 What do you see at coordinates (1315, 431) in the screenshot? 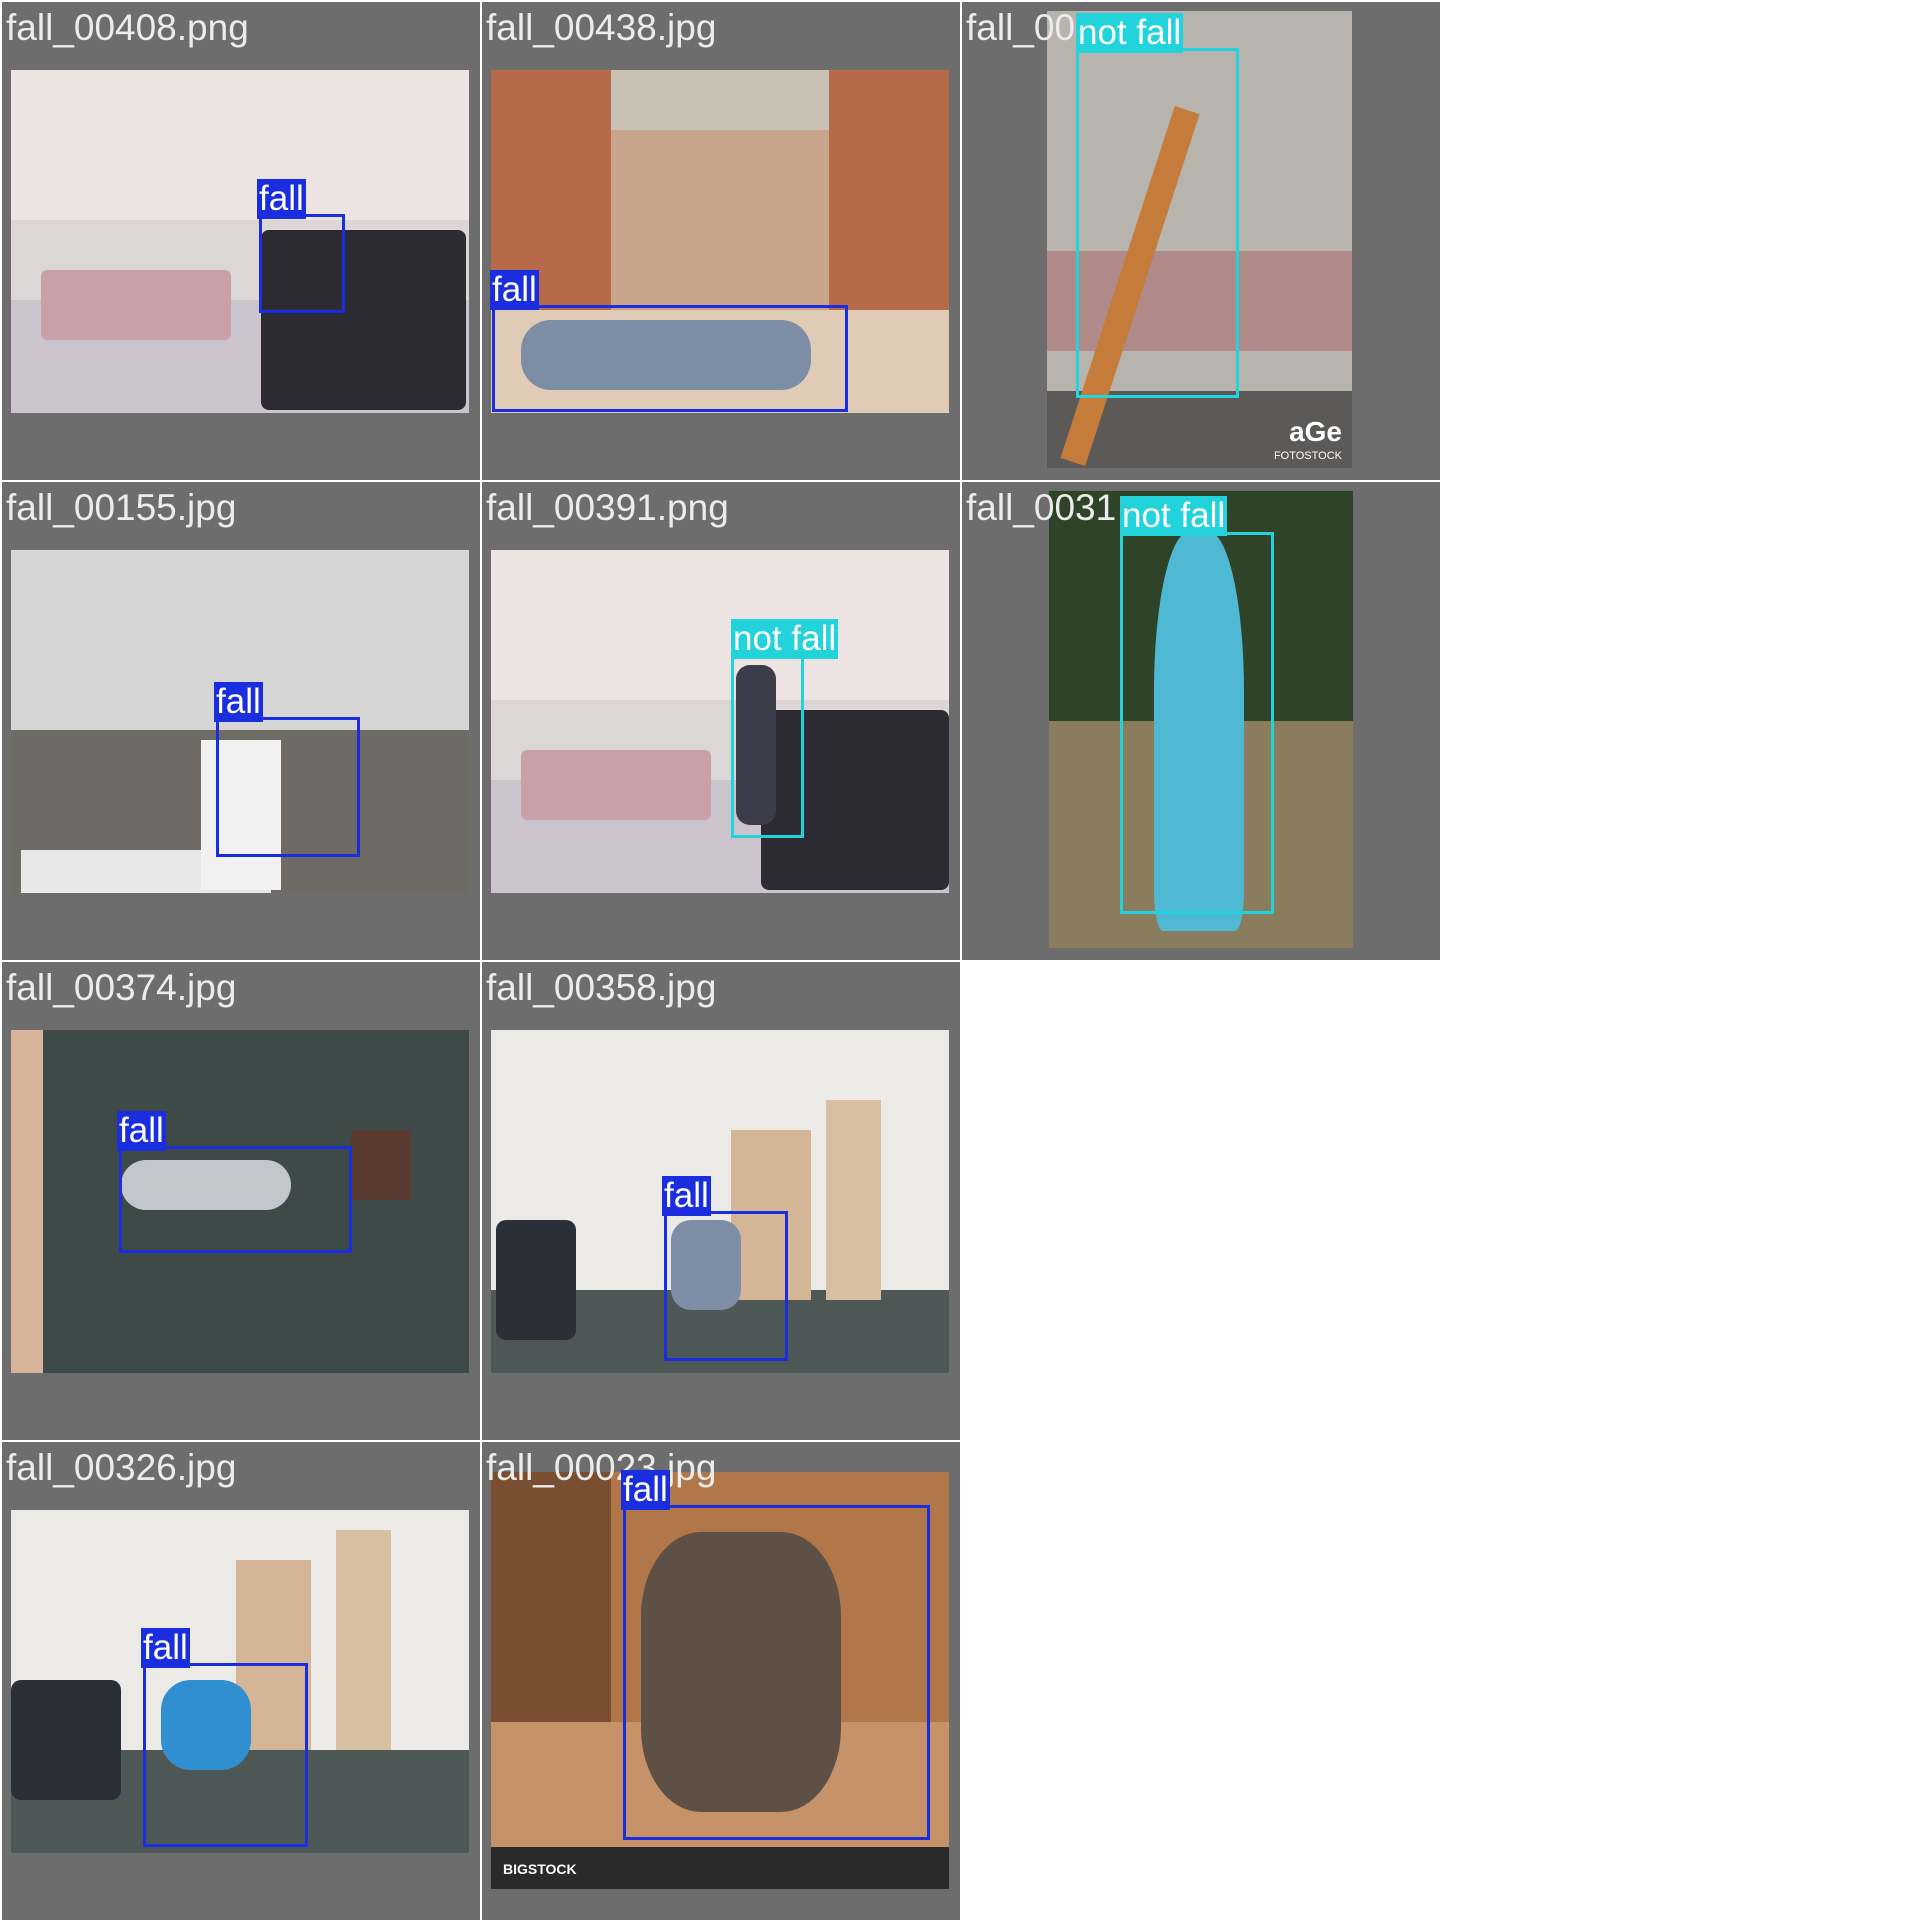
I see `watermark-logo: aGe` at bounding box center [1315, 431].